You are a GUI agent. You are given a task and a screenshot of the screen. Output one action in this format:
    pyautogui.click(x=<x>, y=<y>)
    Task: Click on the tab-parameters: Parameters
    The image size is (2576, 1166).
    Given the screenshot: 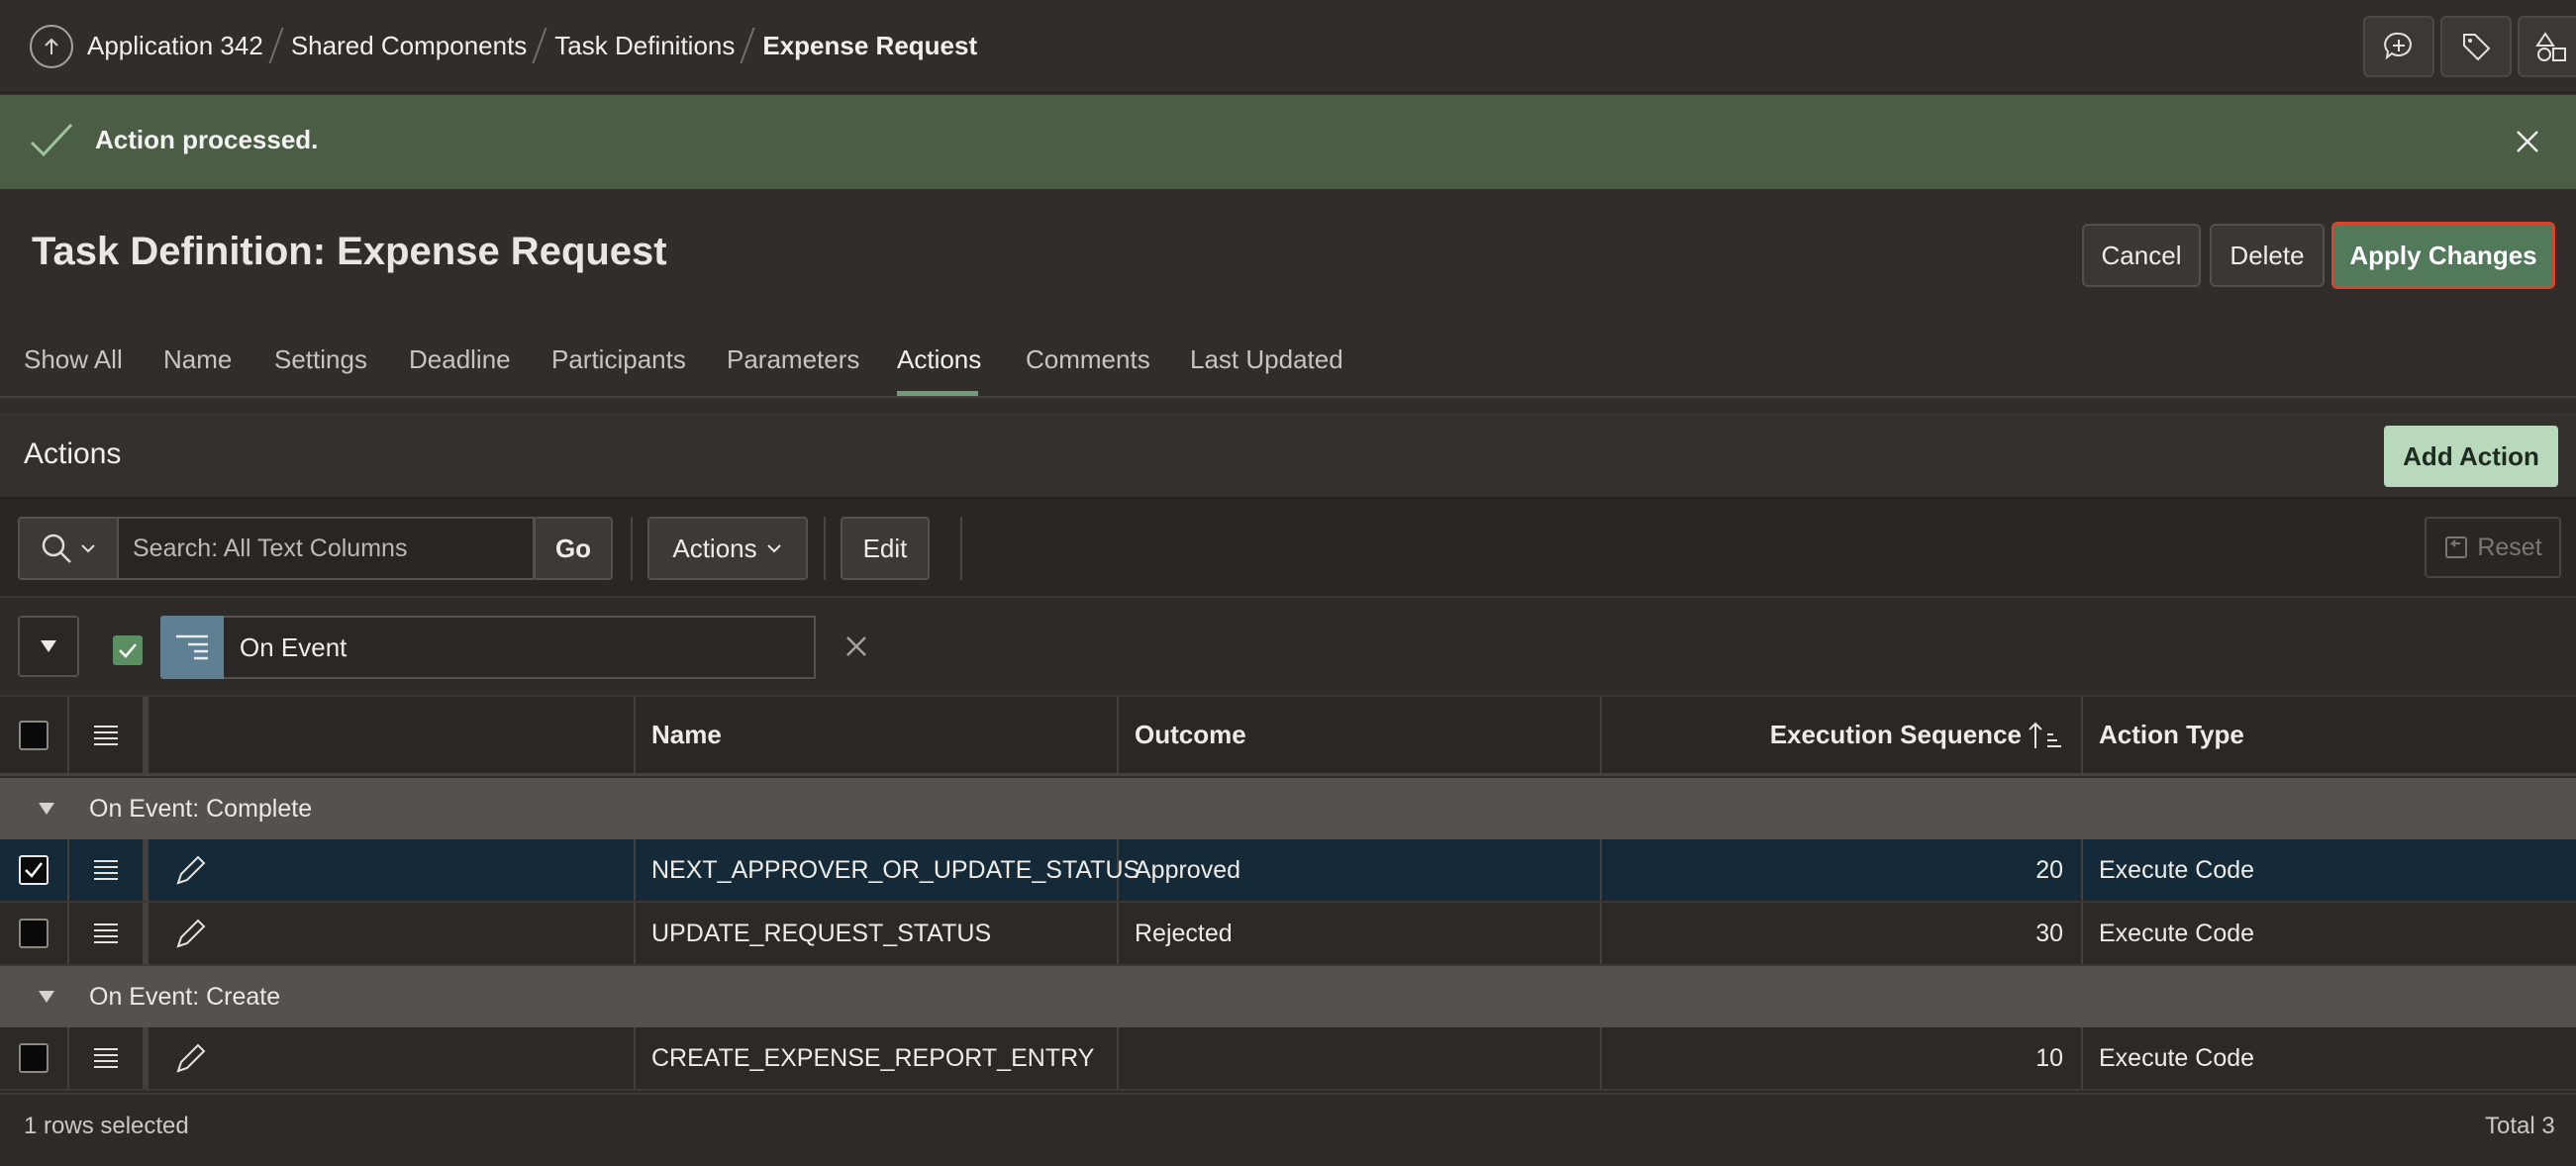 What is the action you would take?
    pyautogui.click(x=793, y=359)
    